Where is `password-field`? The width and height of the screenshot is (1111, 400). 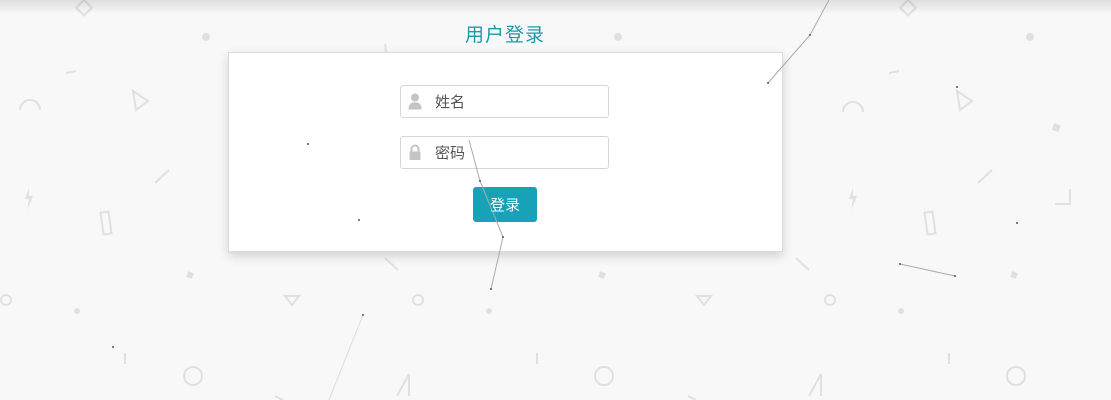 password-field is located at coordinates (504, 152).